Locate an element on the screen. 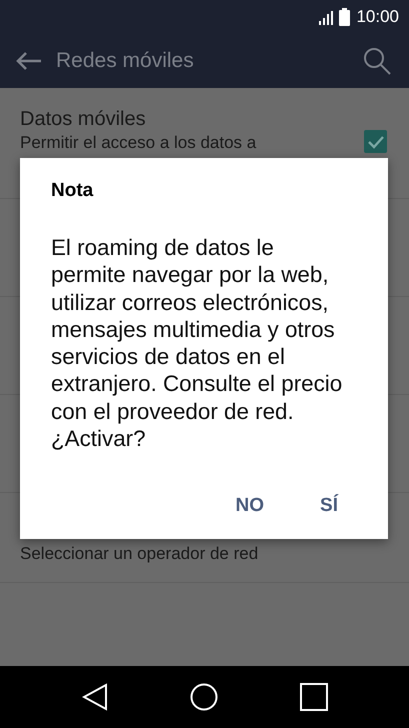  battery-icon is located at coordinates (344, 17).